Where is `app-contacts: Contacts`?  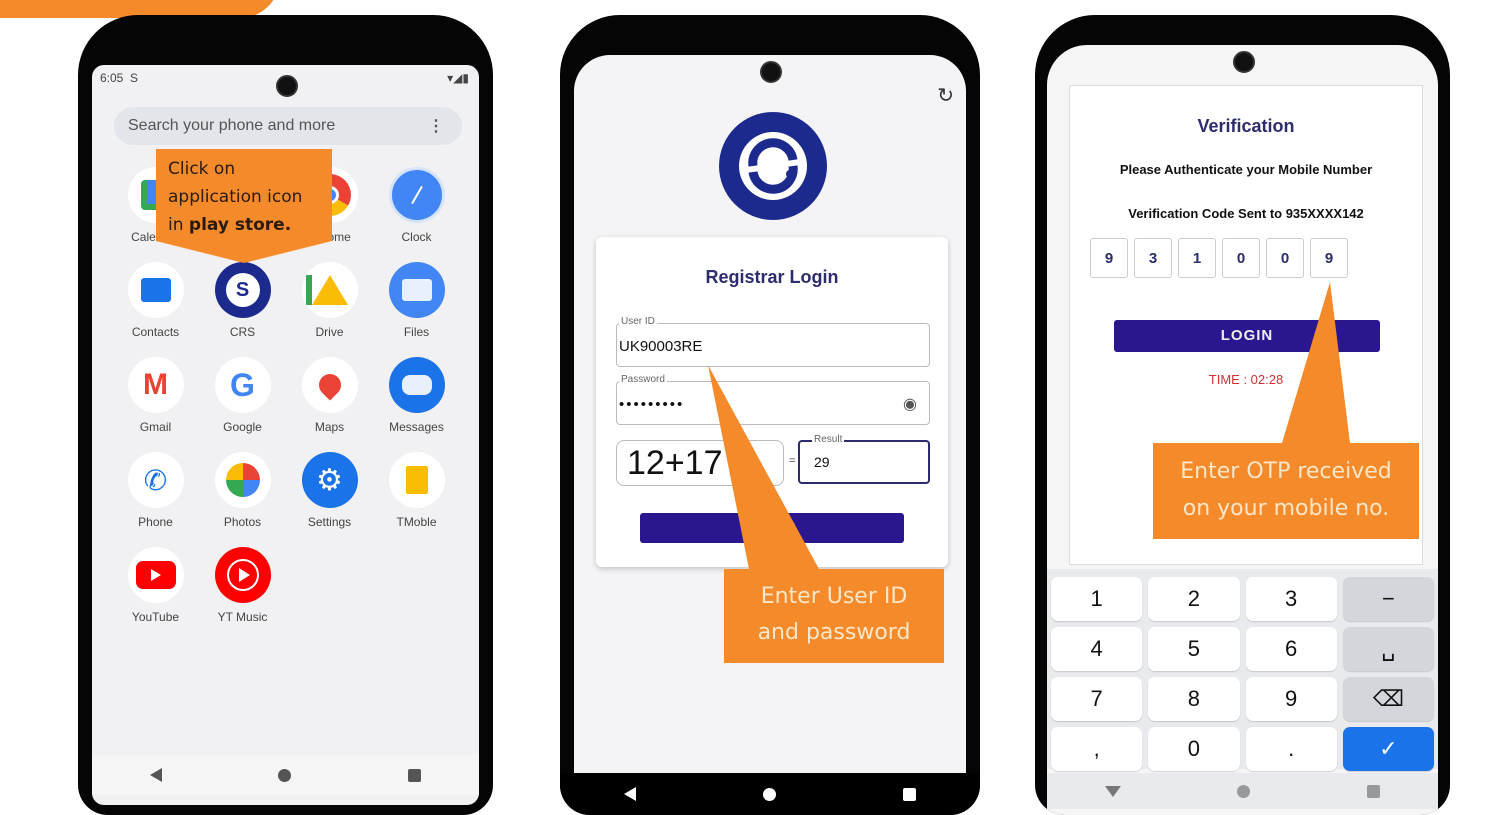
app-contacts: Contacts is located at coordinates (155, 300).